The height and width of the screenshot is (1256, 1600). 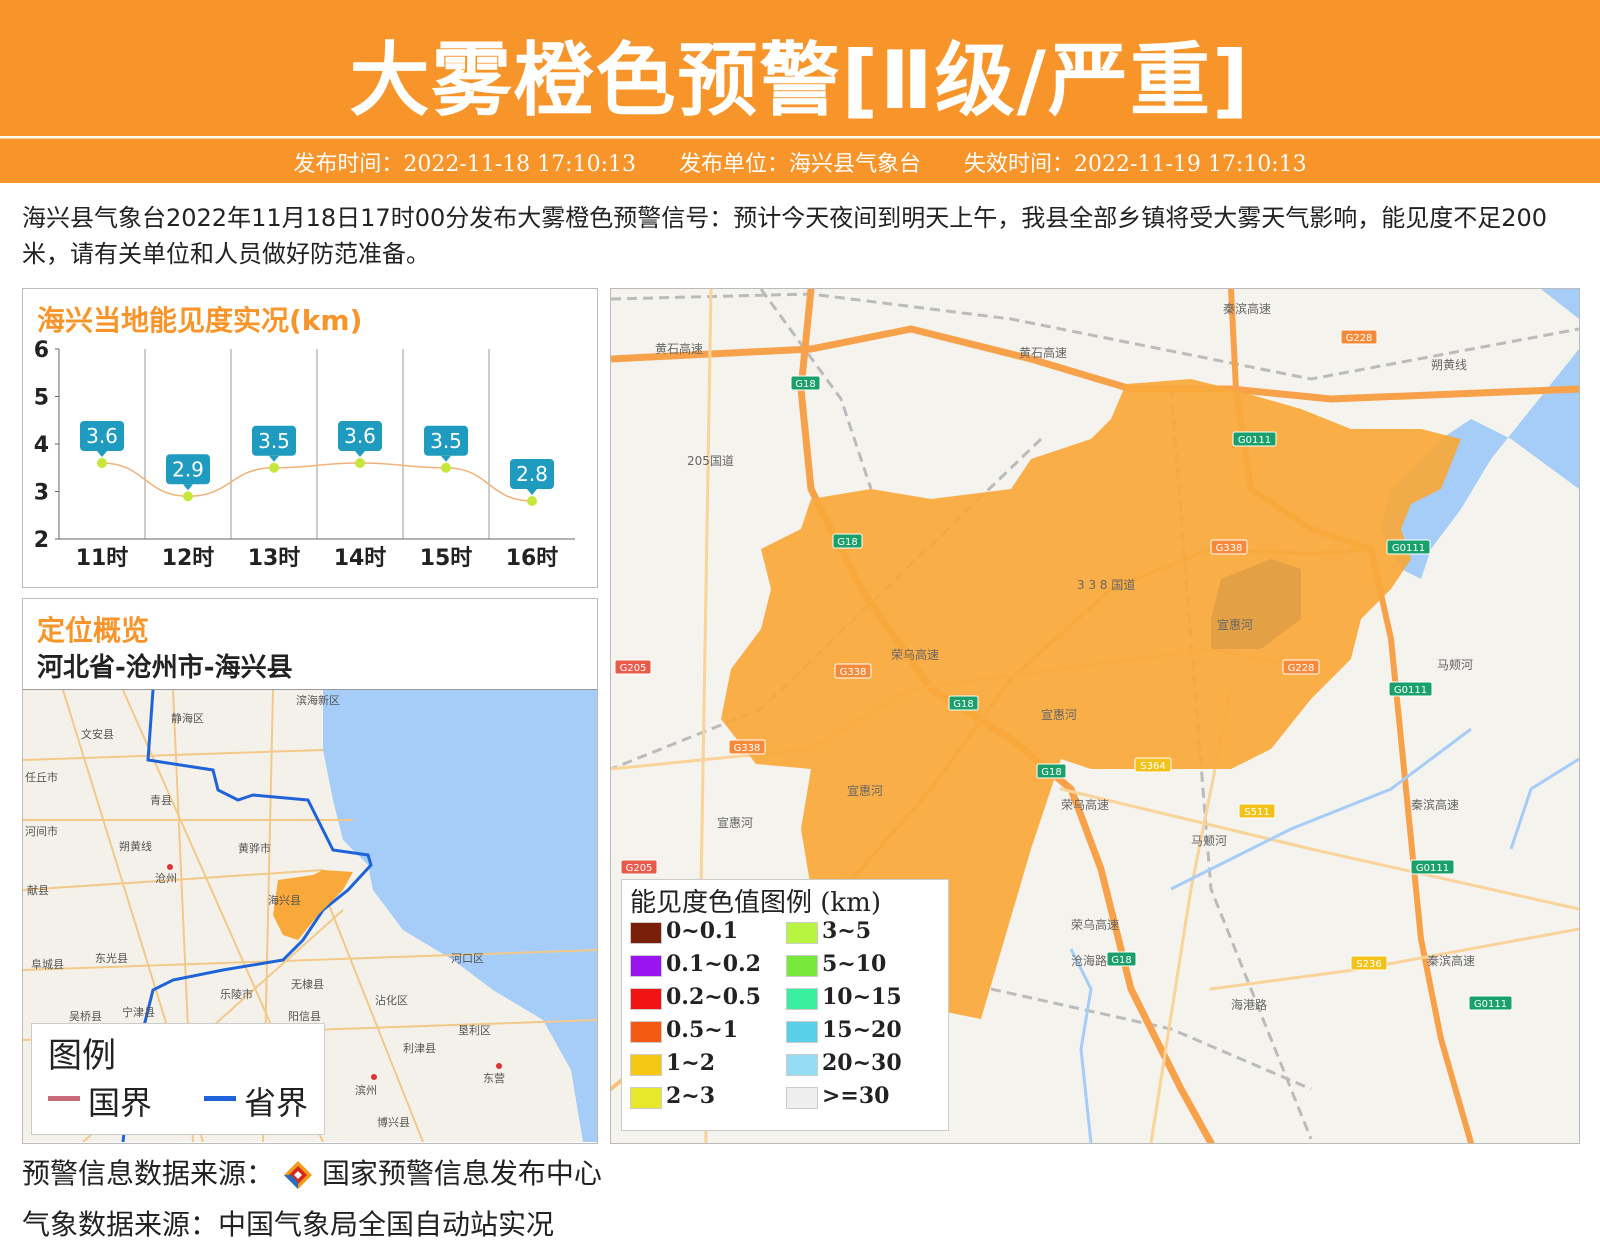 I want to click on place-label: 朔黄线, so click(x=135, y=846).